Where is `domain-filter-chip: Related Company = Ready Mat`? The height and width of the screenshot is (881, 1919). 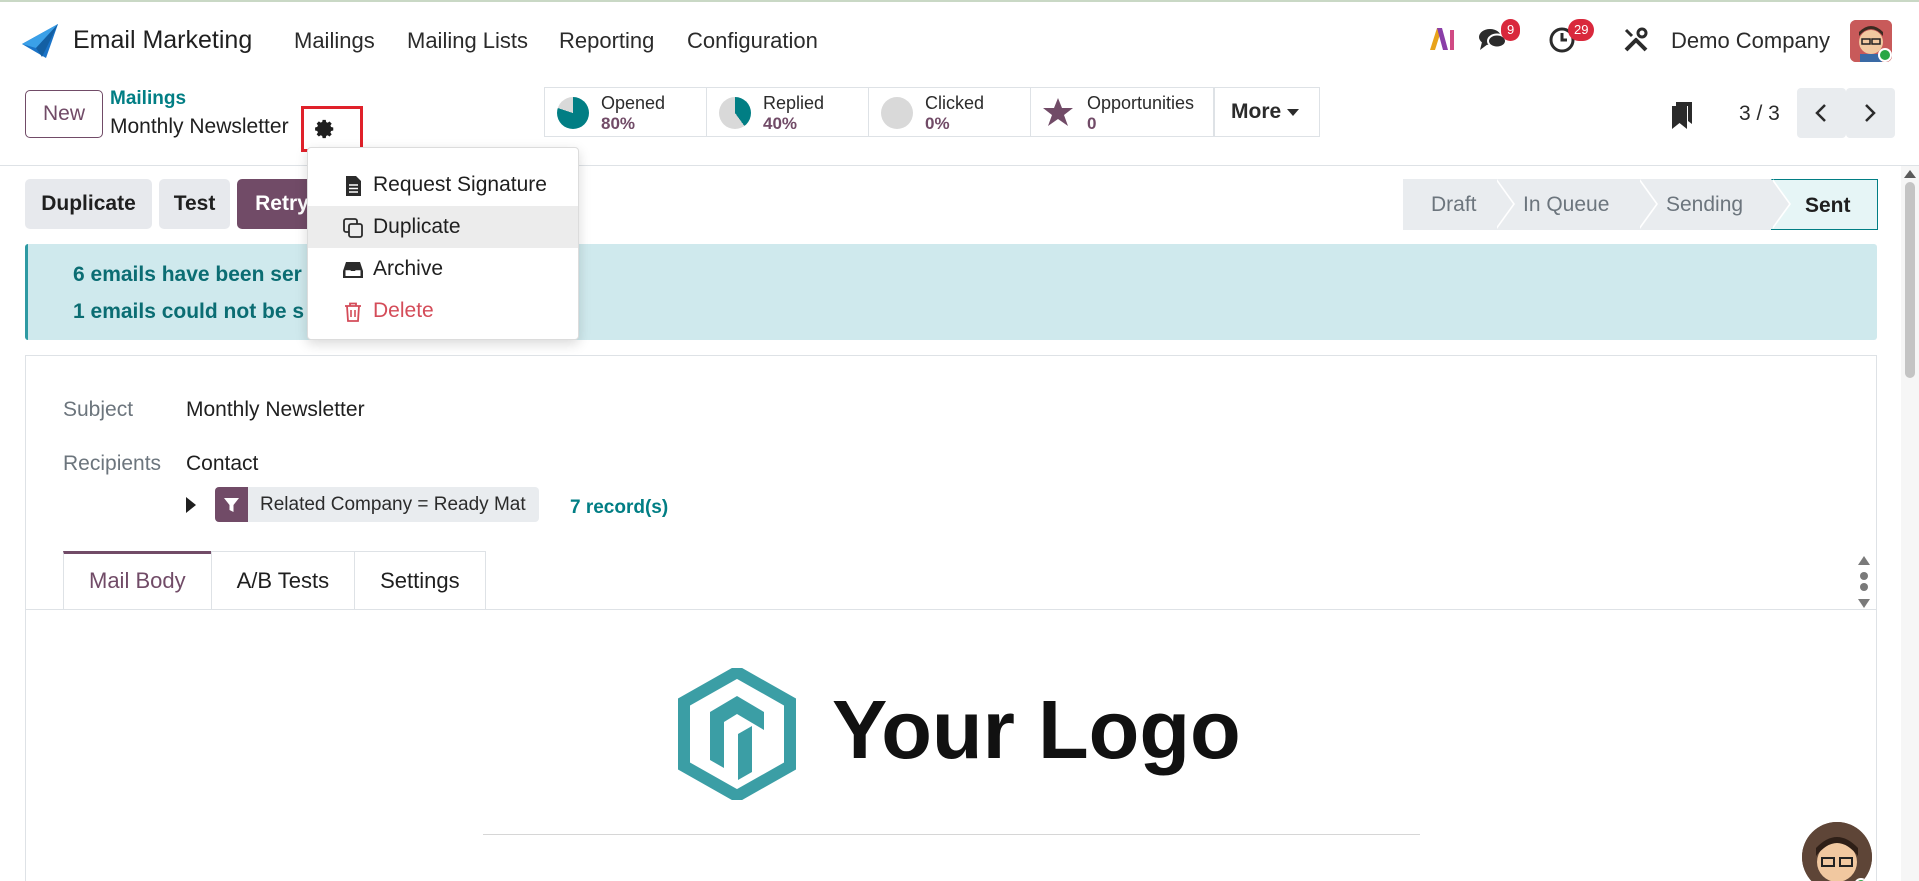 domain-filter-chip: Related Company = Ready Mat is located at coordinates (377, 504).